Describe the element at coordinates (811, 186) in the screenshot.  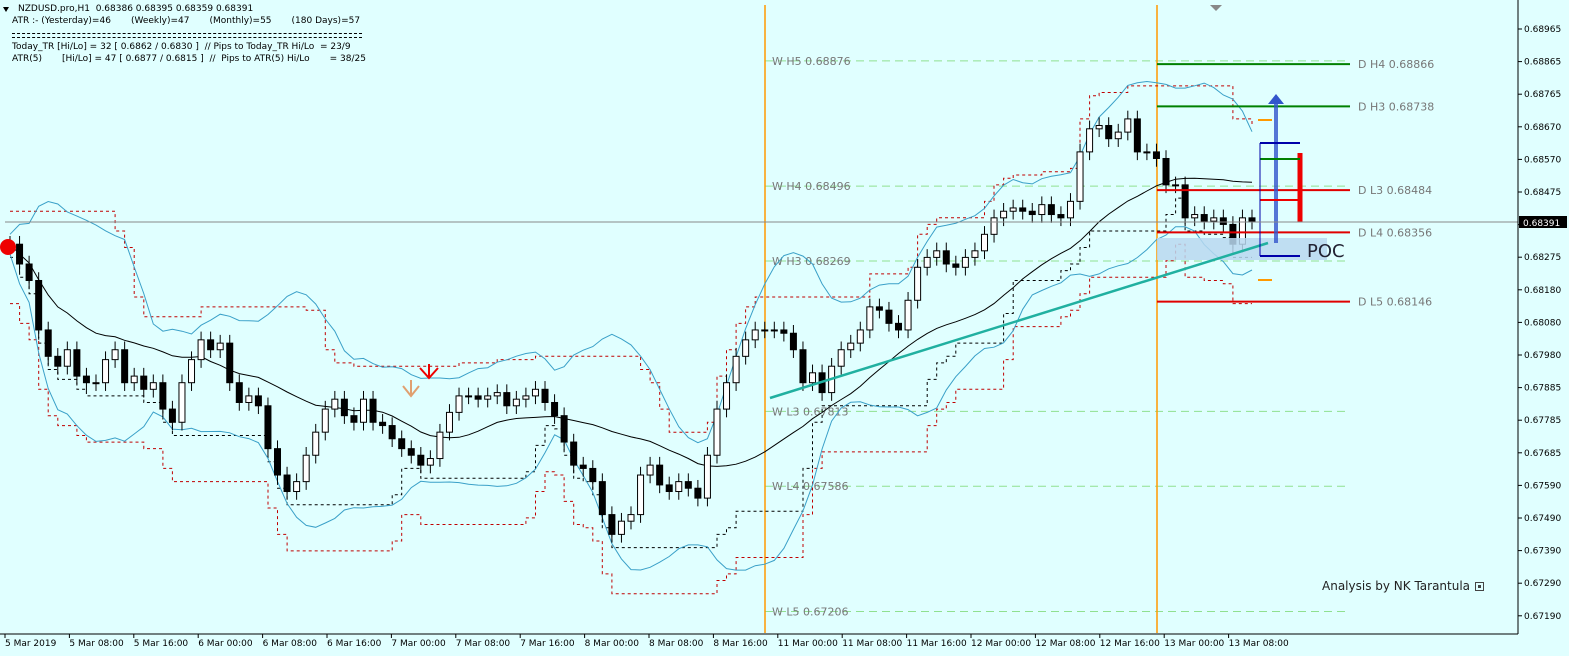
I see `weekly-pivot-label: W H4 0.68496` at that location.